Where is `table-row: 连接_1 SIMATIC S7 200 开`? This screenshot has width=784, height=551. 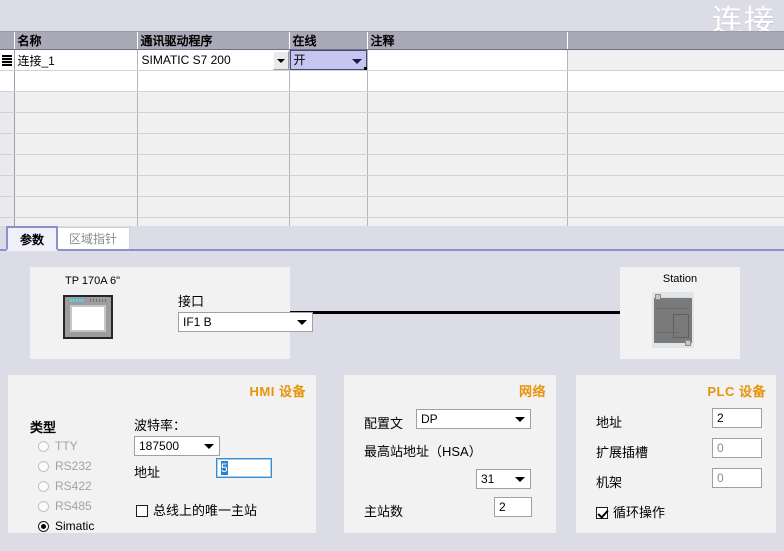 table-row: 连接_1 SIMATIC S7 200 开 is located at coordinates (392, 60).